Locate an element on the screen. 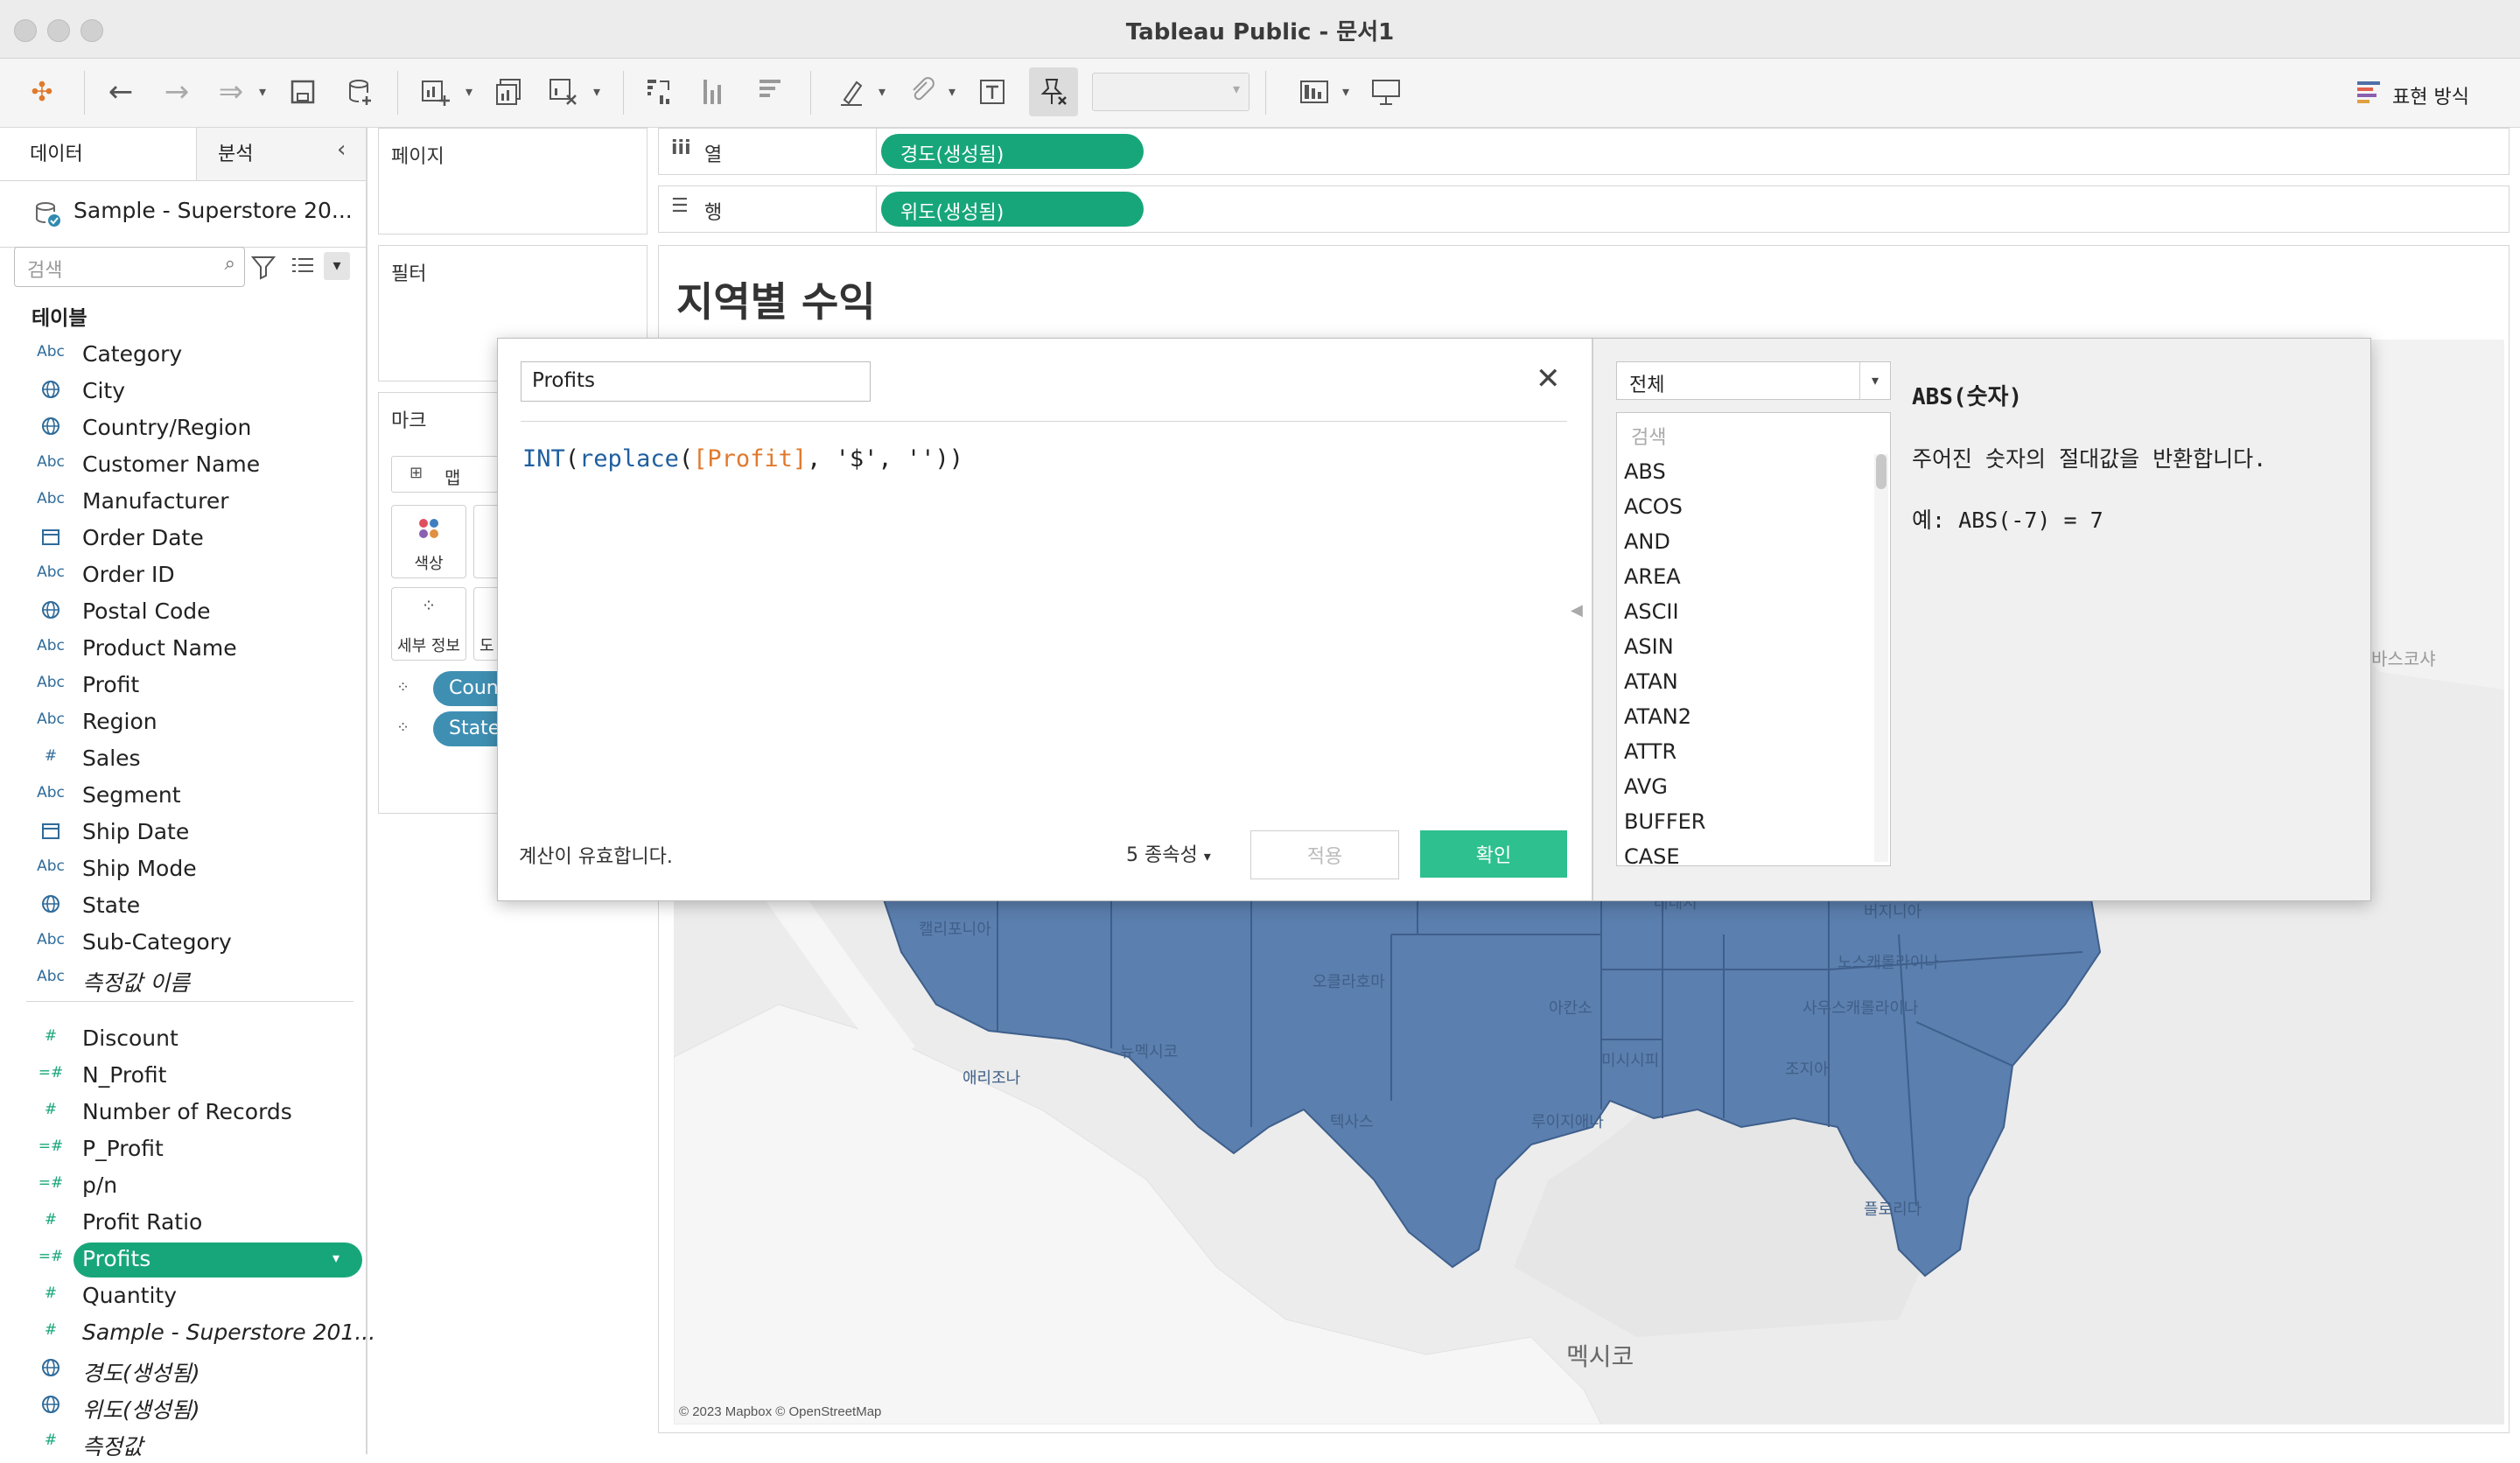 This screenshot has width=2520, height=1463. replay-icon: ⇒ is located at coordinates (231, 92).